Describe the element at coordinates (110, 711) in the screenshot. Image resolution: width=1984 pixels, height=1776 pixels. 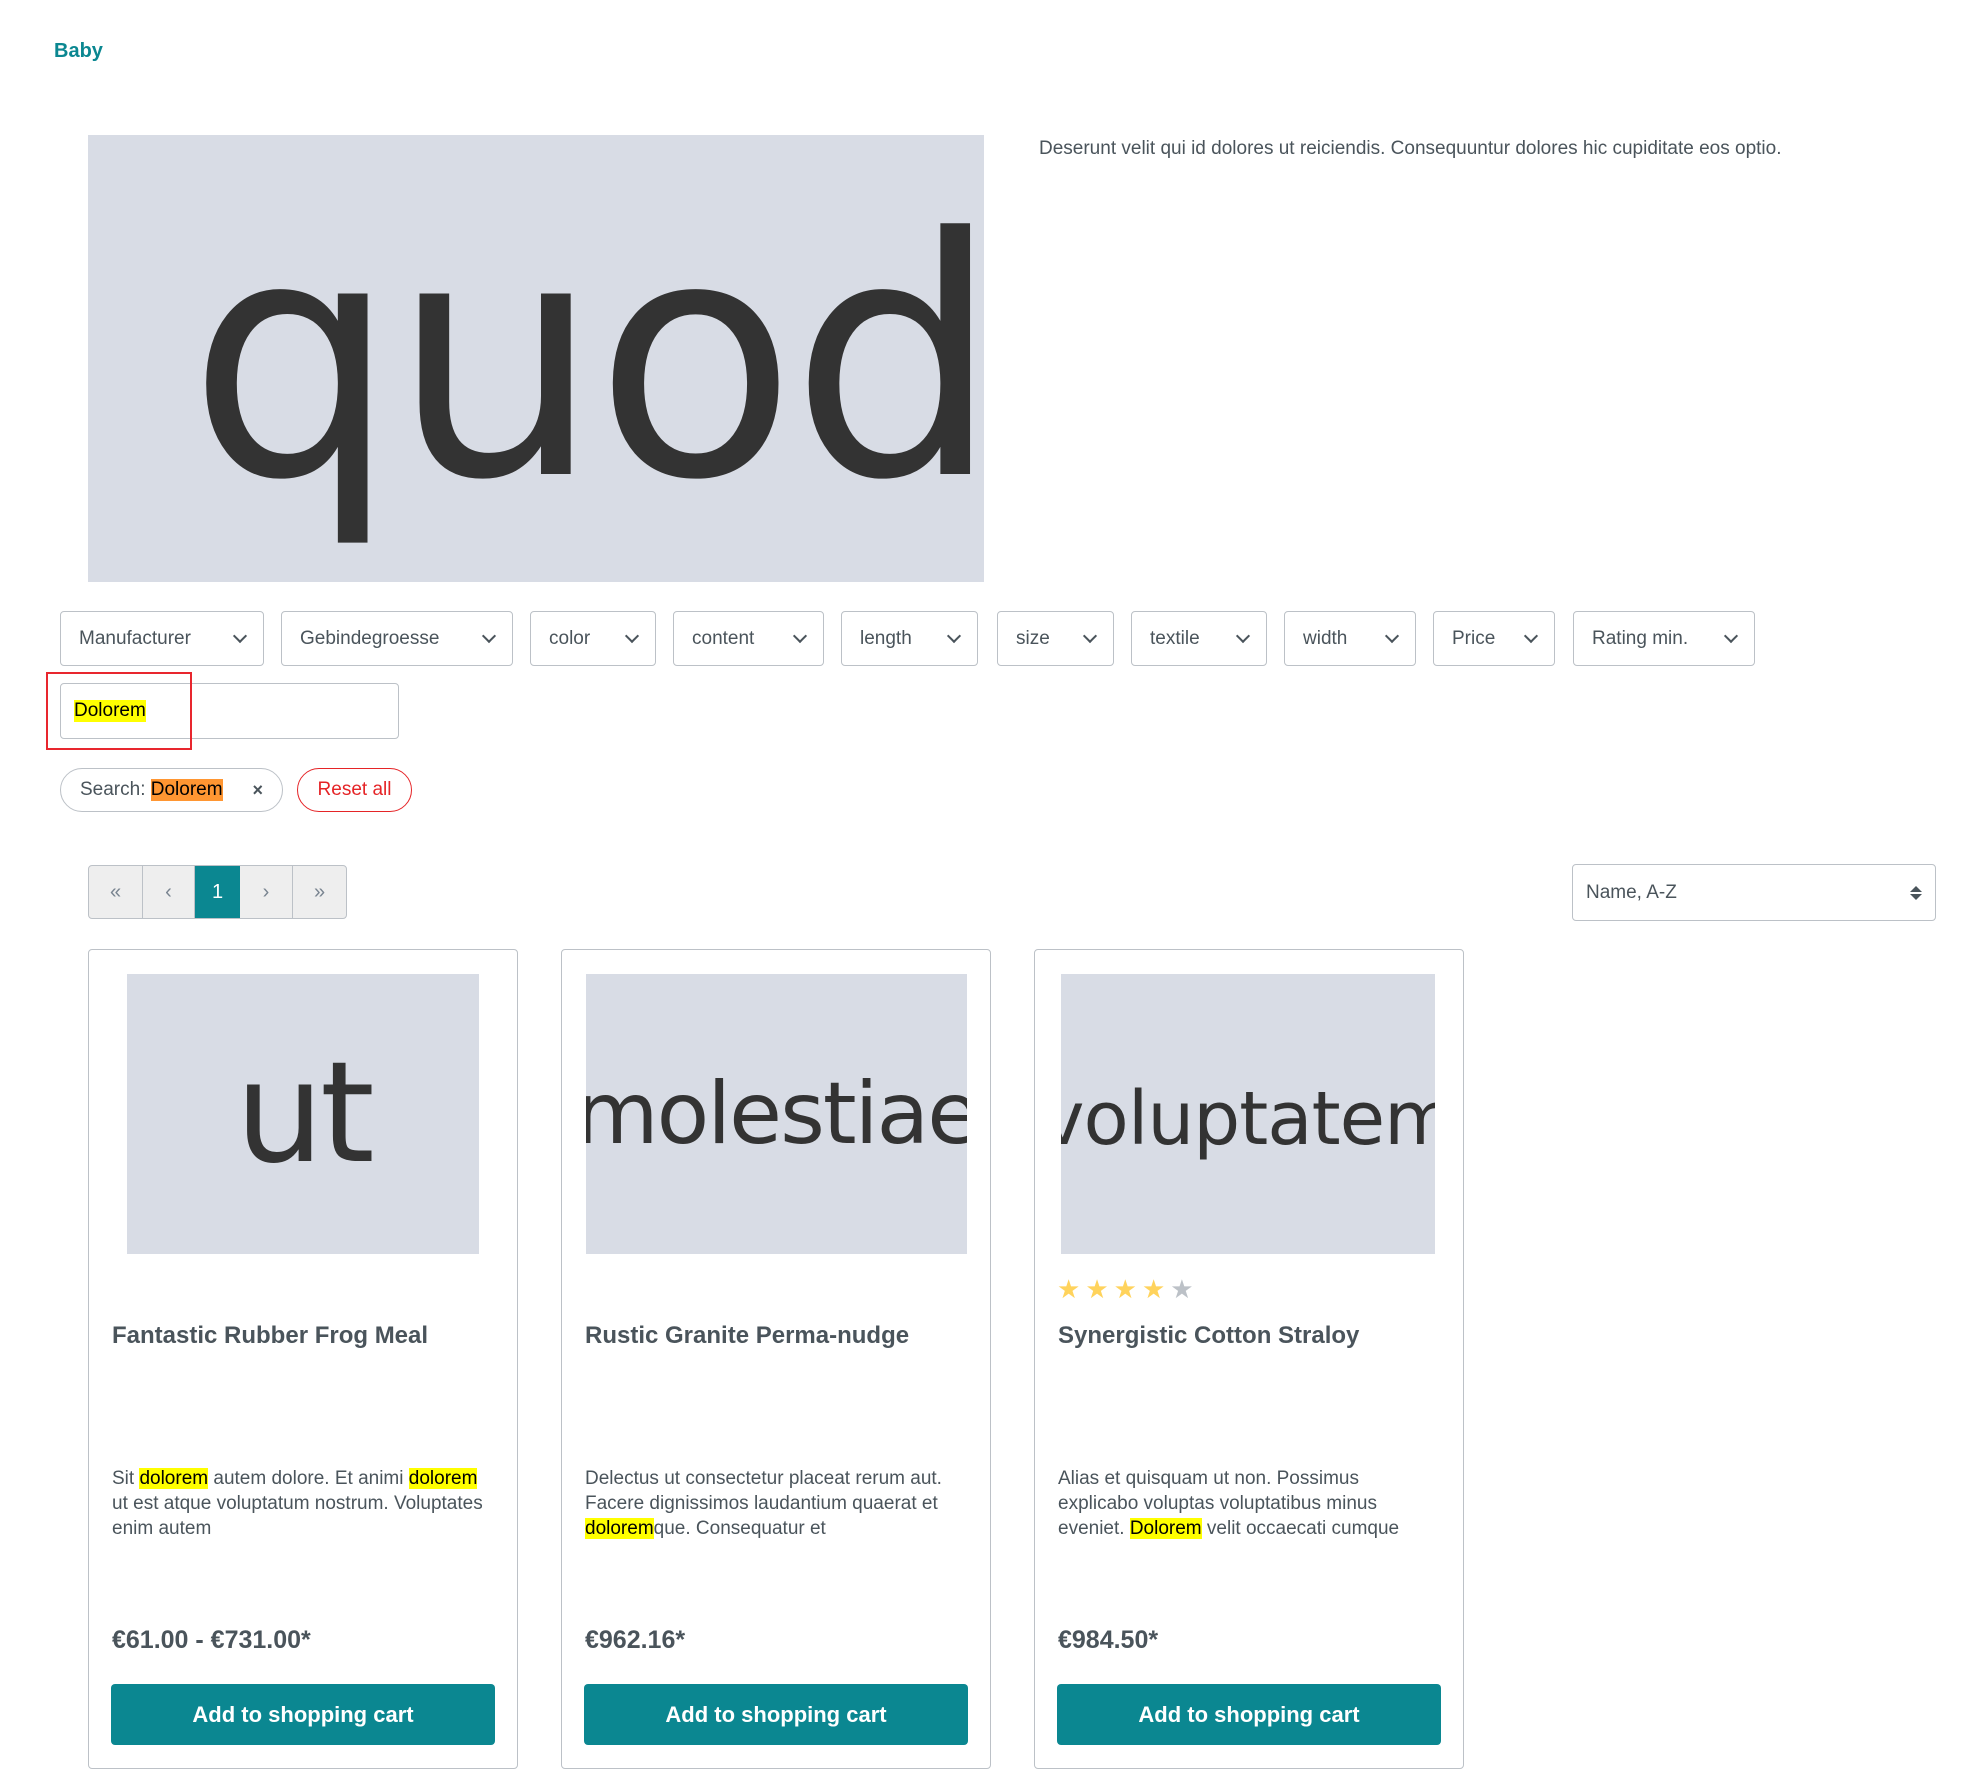
I see `search-input-value: Dolorem` at that location.